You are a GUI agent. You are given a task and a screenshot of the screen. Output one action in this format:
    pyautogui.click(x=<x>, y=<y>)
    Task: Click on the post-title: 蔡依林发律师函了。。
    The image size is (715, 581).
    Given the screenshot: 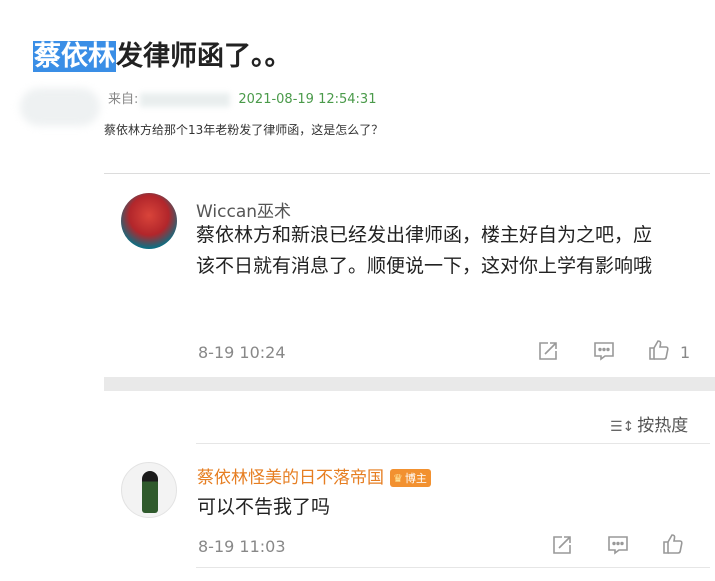 What is the action you would take?
    pyautogui.click(x=162, y=53)
    